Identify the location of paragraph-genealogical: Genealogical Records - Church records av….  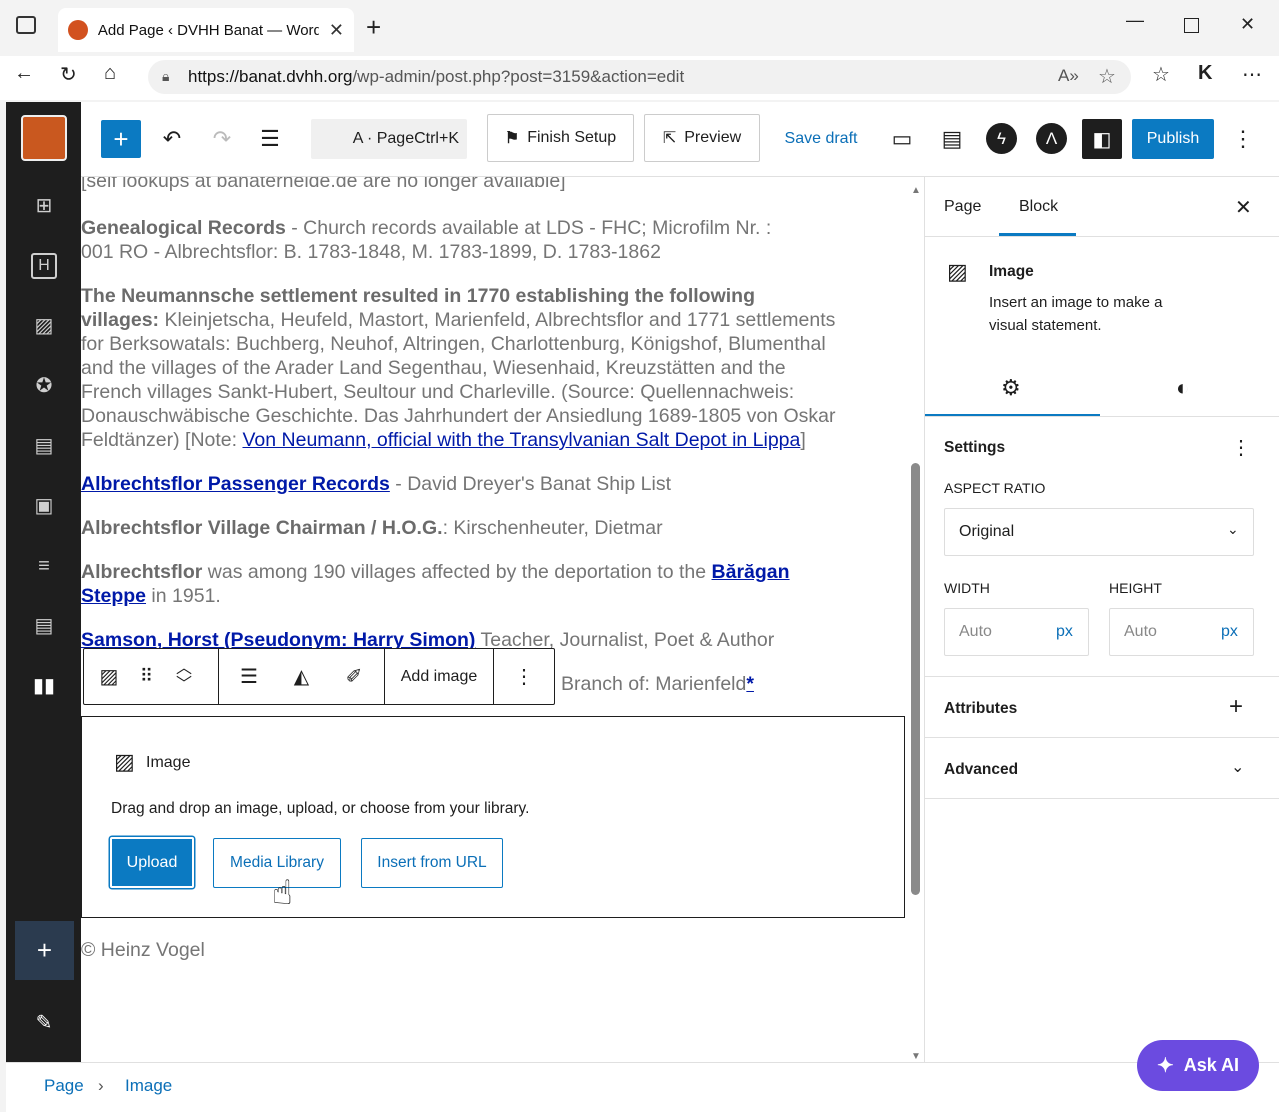
(493, 240).